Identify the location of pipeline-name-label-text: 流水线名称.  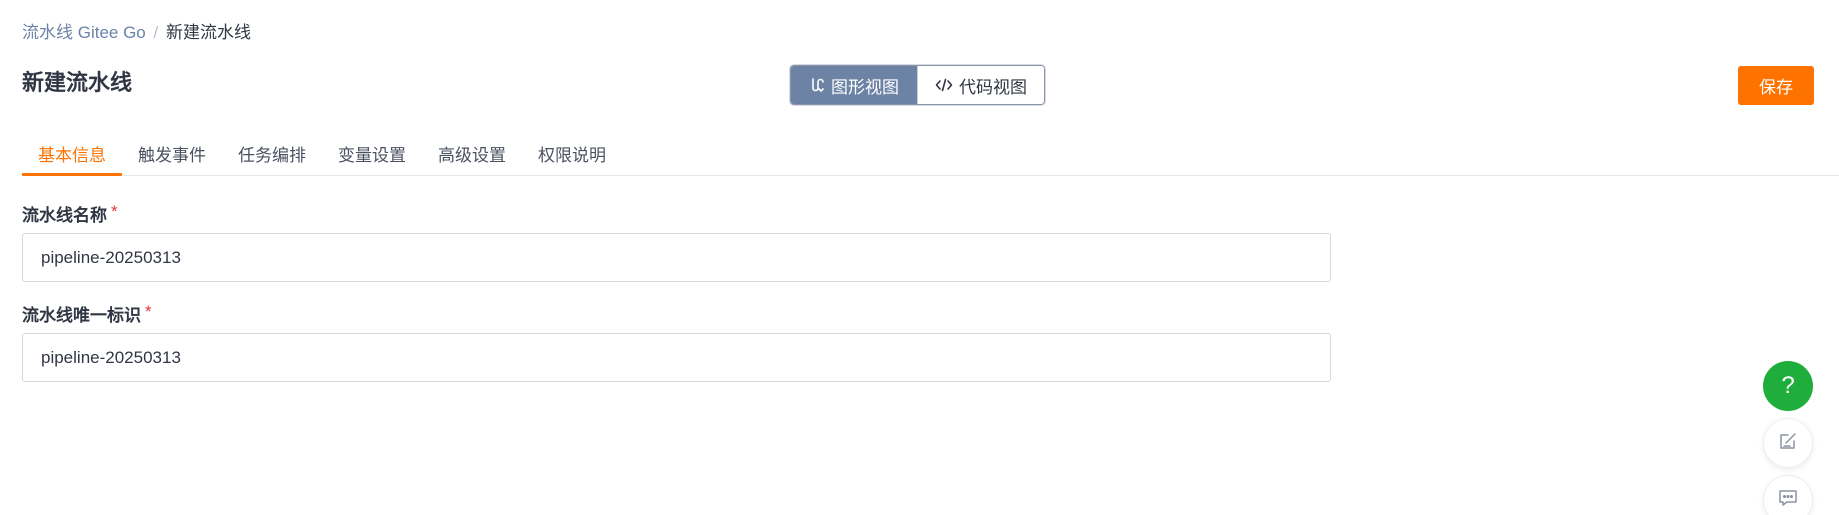
(64, 215).